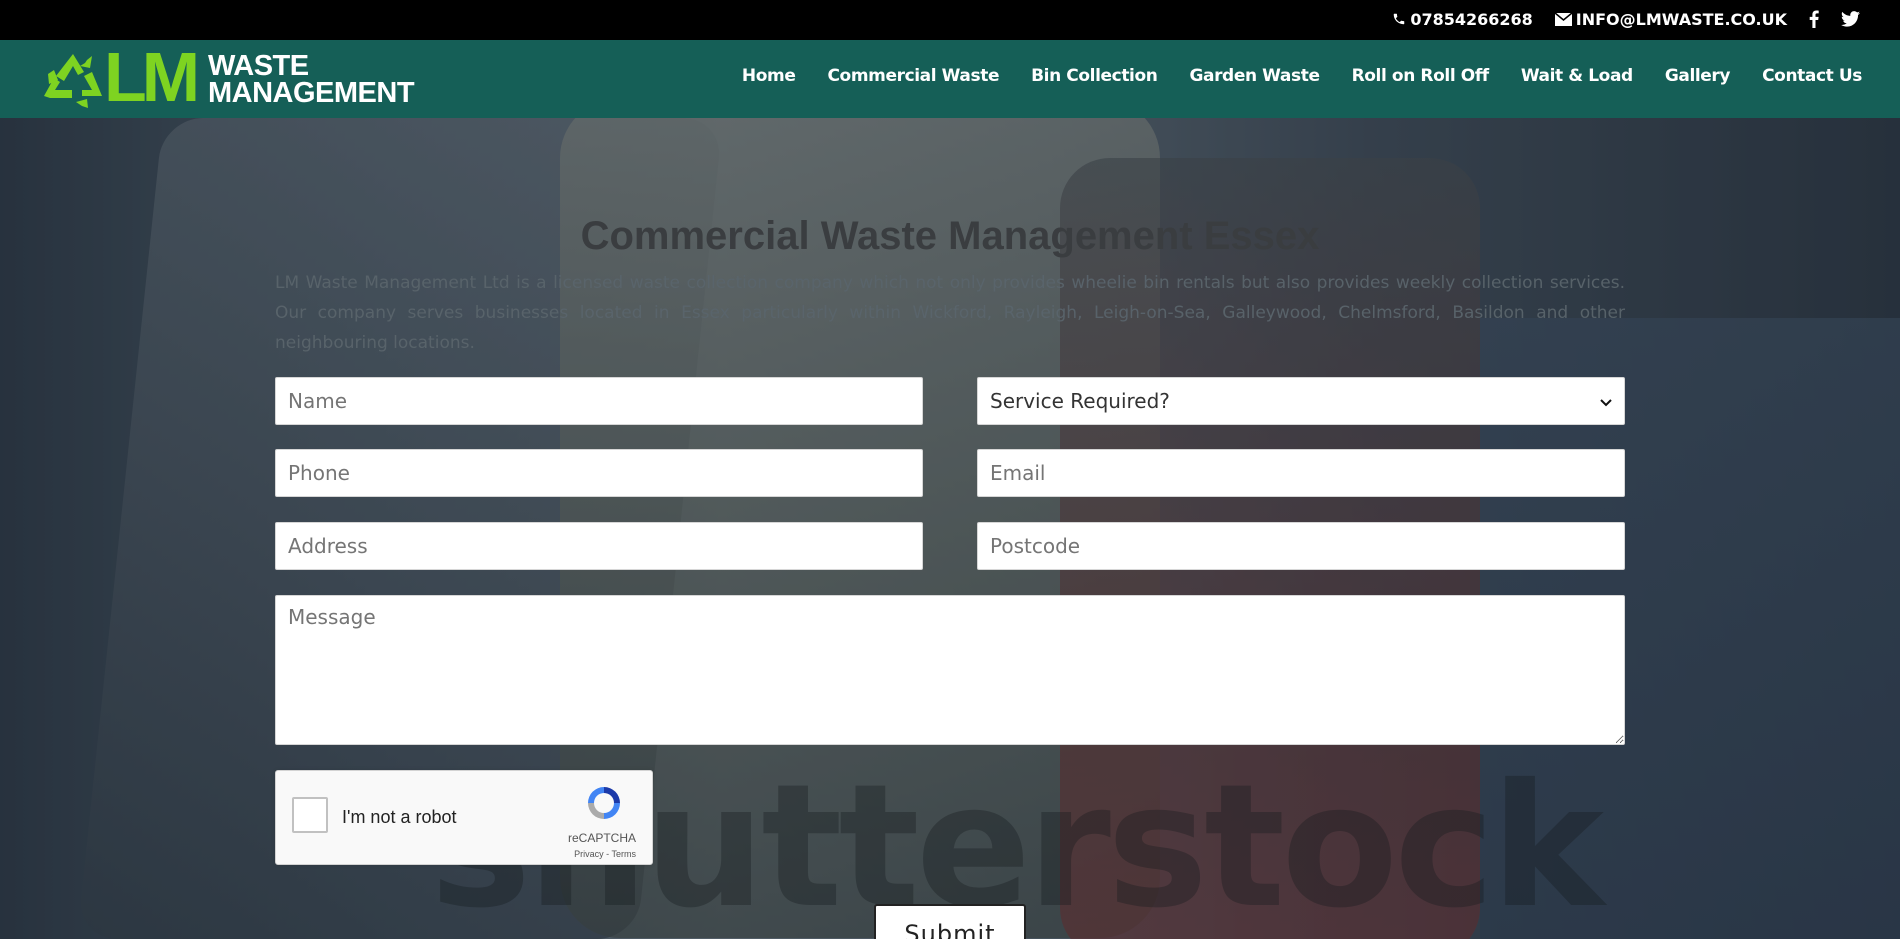  What do you see at coordinates (152, 77) in the screenshot?
I see `logo-lm: LM` at bounding box center [152, 77].